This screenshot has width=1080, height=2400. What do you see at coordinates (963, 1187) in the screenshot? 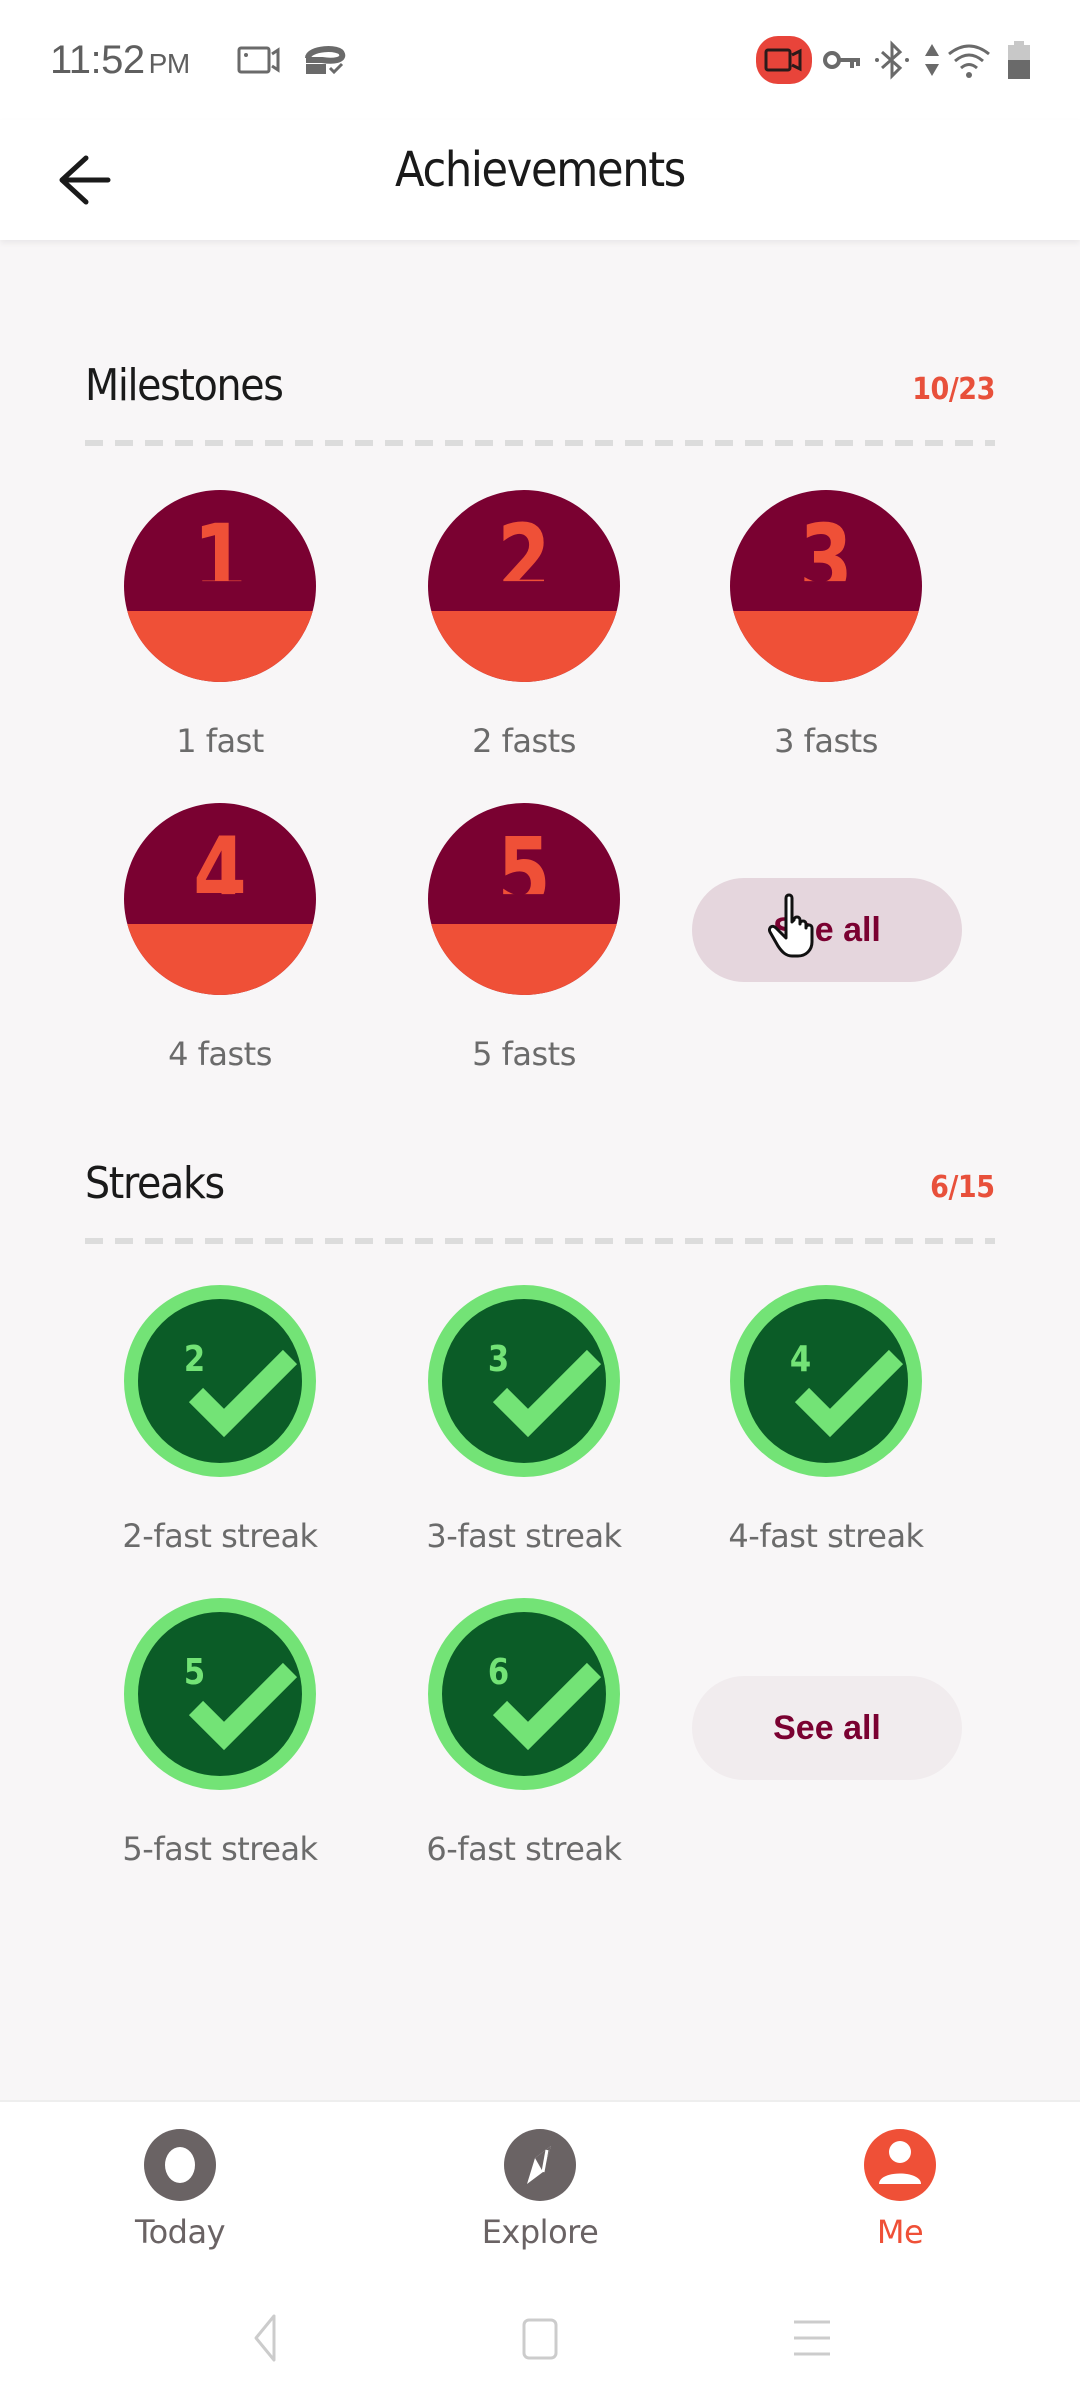
I see `streaks-count: 6/15` at bounding box center [963, 1187].